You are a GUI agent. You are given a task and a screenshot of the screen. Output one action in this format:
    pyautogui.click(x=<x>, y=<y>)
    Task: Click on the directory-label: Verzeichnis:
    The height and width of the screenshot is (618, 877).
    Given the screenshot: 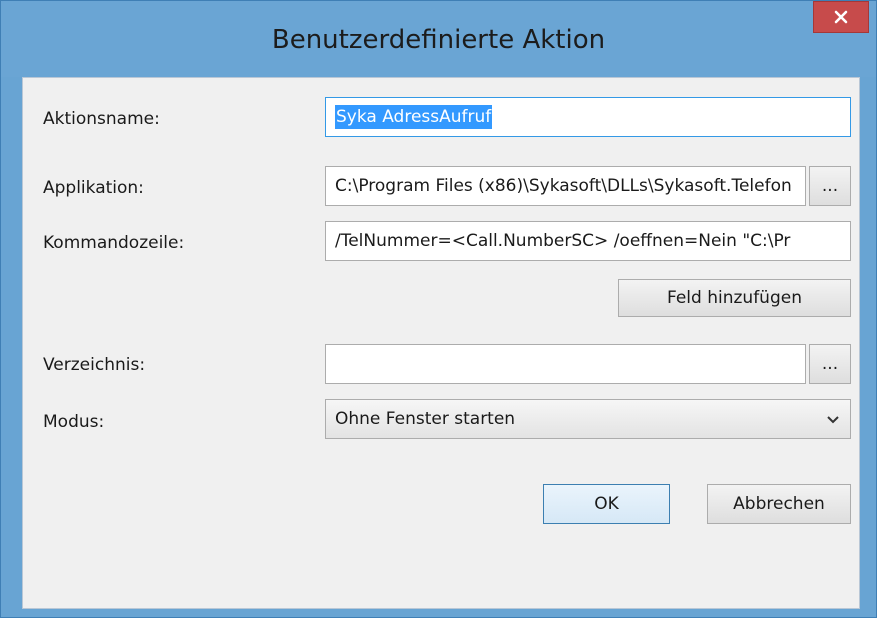 What is the action you would take?
    pyautogui.click(x=94, y=365)
    